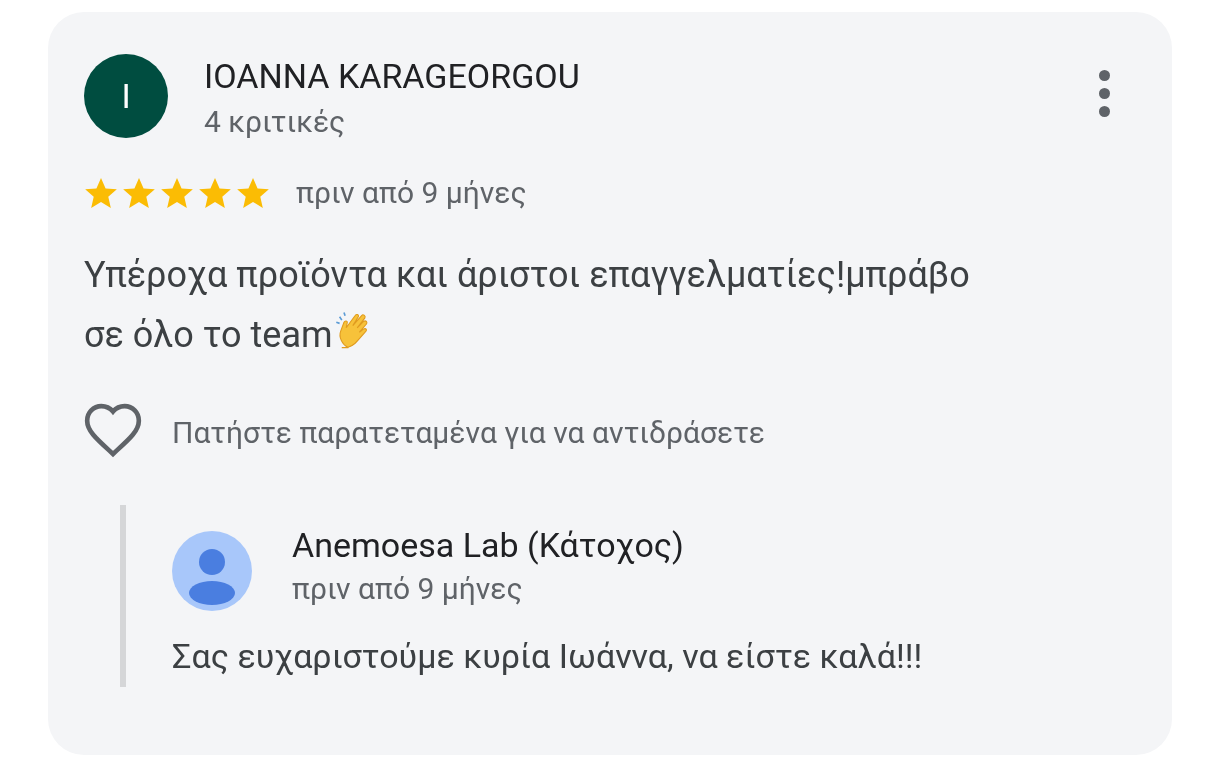  Describe the element at coordinates (275, 122) in the screenshot. I see `review-count: 4 κριτικές` at that location.